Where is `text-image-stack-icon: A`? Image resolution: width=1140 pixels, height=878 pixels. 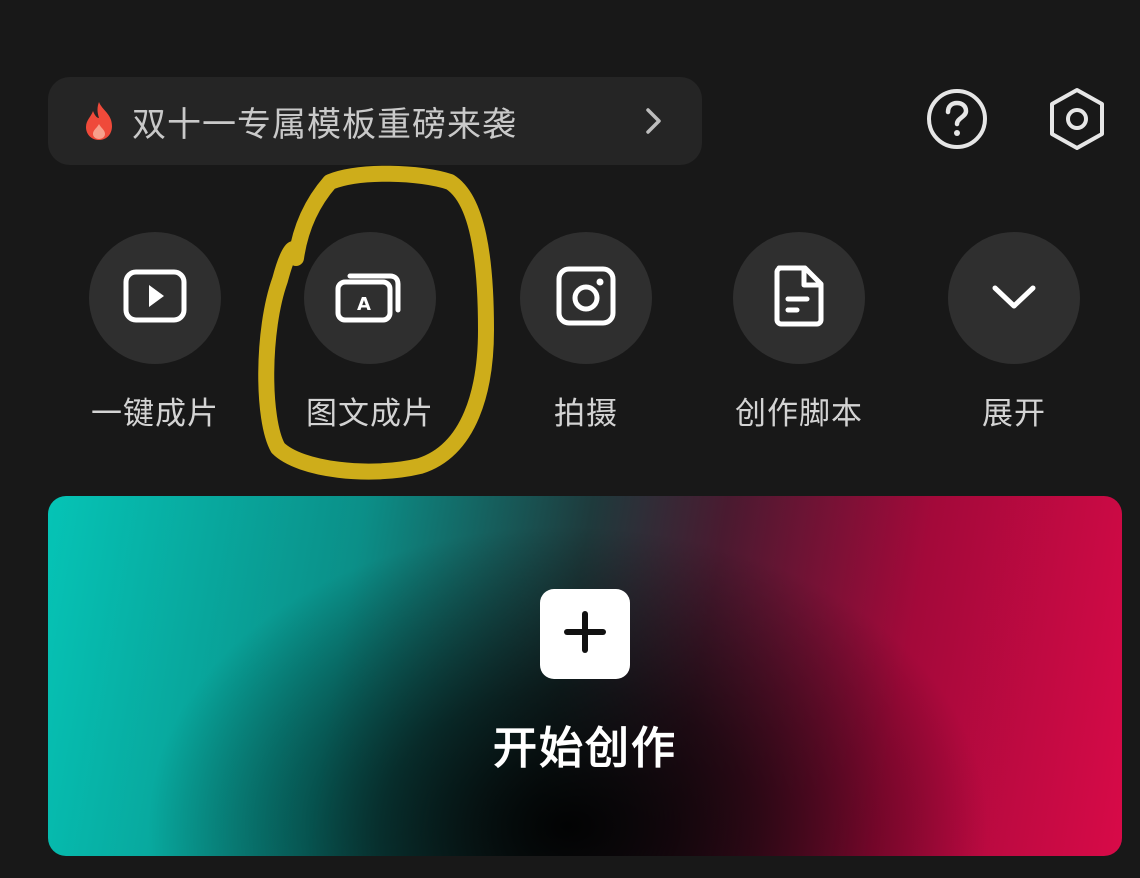 text-image-stack-icon: A is located at coordinates (370, 298).